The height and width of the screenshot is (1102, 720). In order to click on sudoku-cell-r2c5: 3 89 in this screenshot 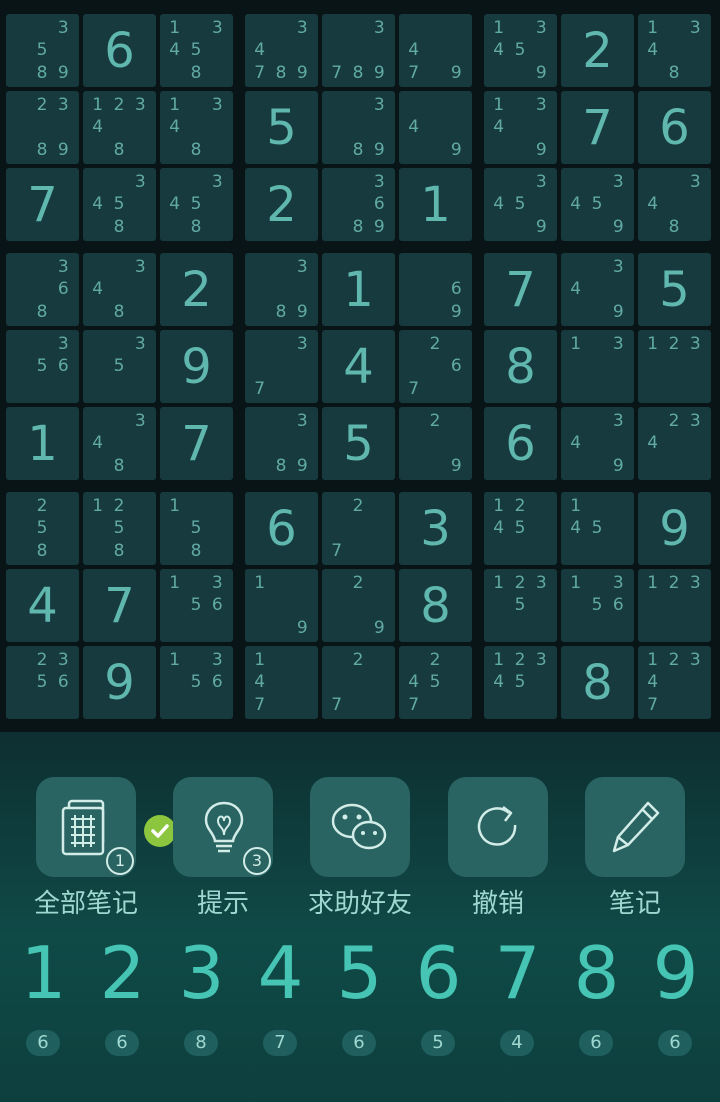, I will do `click(358, 127)`.